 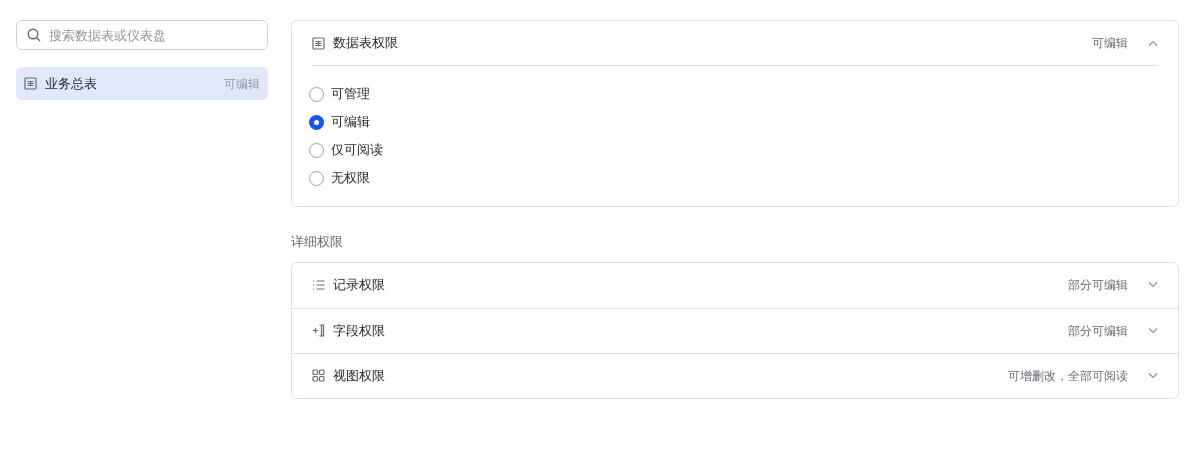 I want to click on row-title: 视图权限, so click(x=359, y=375).